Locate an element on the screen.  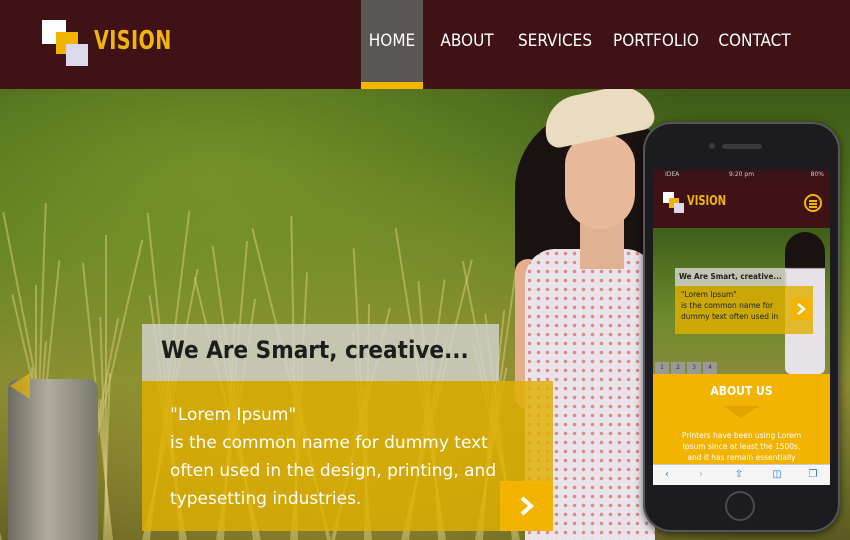
nav-contact: CONTACT is located at coordinates (754, 44).